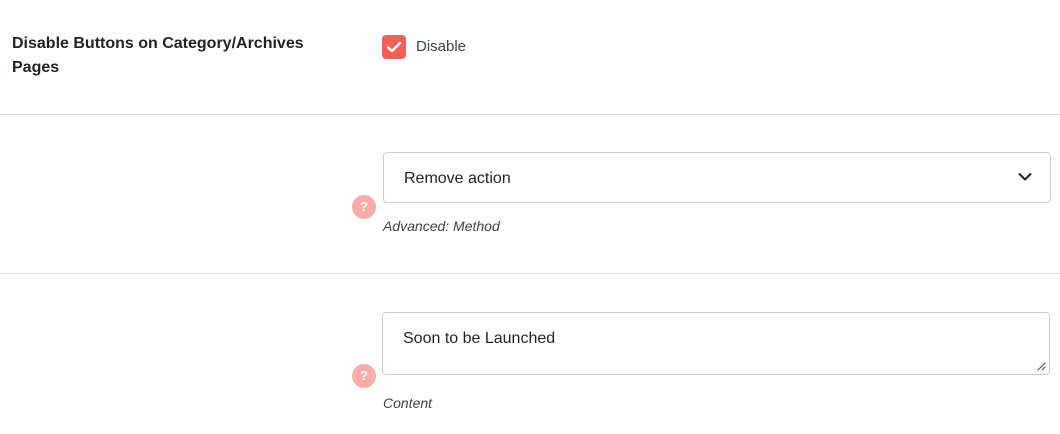  I want to click on check-icon, so click(394, 47).